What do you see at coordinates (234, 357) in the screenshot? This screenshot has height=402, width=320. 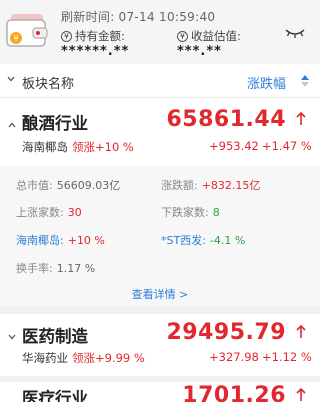 I see `sector-change: +327.98` at bounding box center [234, 357].